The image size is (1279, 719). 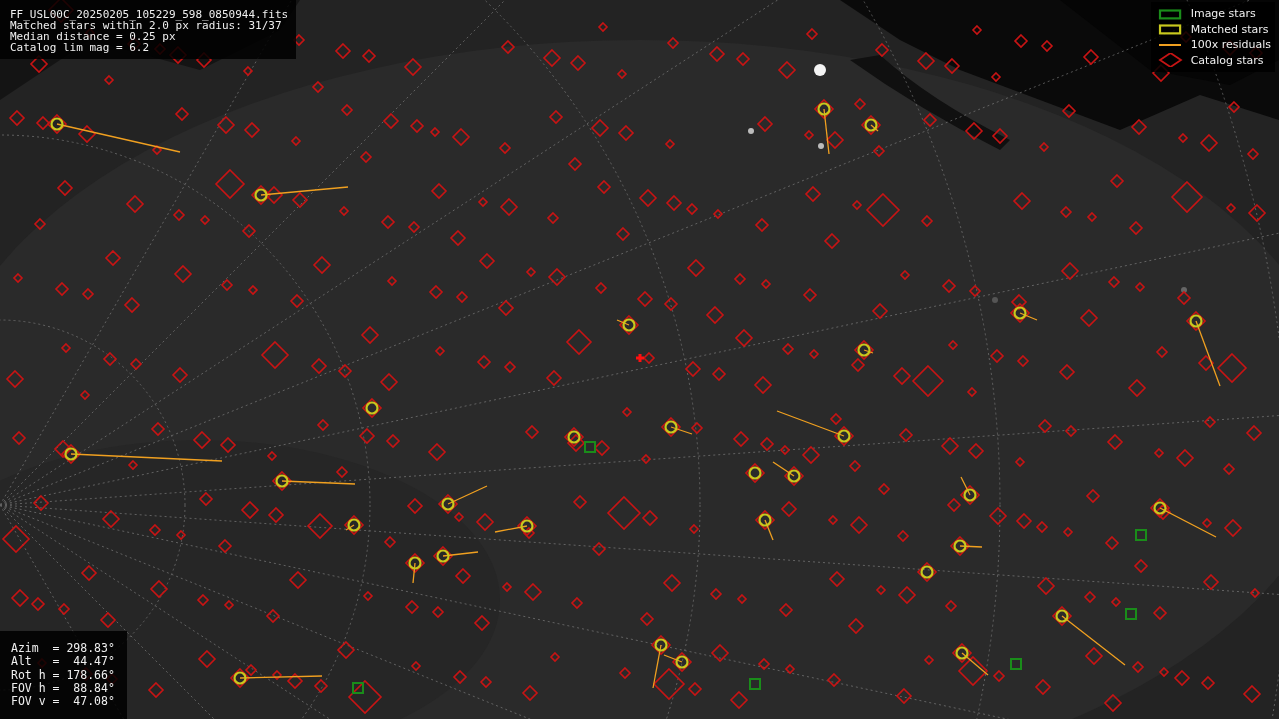 I want to click on legend-label: Matched stars, so click(x=1229, y=29).